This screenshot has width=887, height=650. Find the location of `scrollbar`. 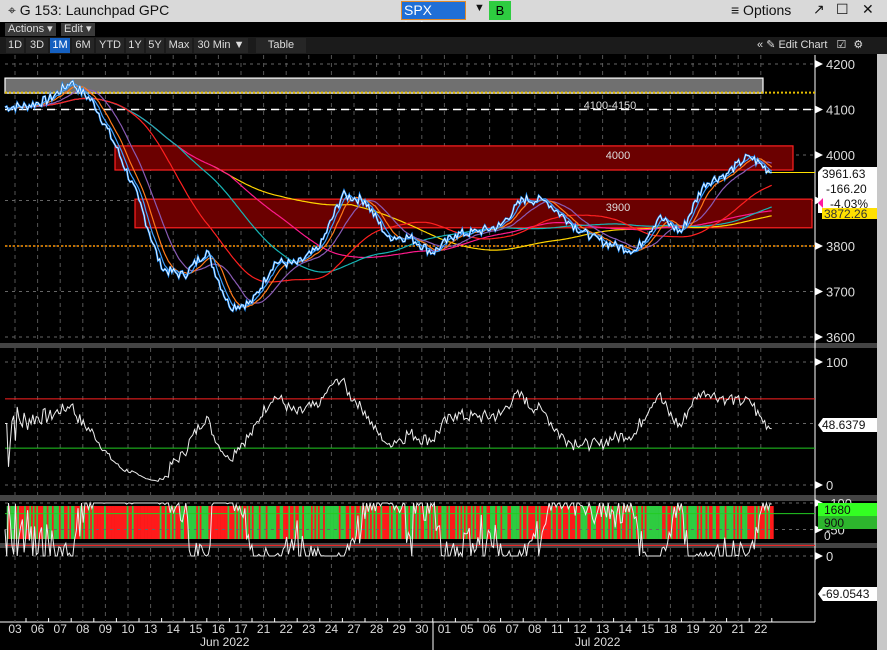

scrollbar is located at coordinates (882, 352).